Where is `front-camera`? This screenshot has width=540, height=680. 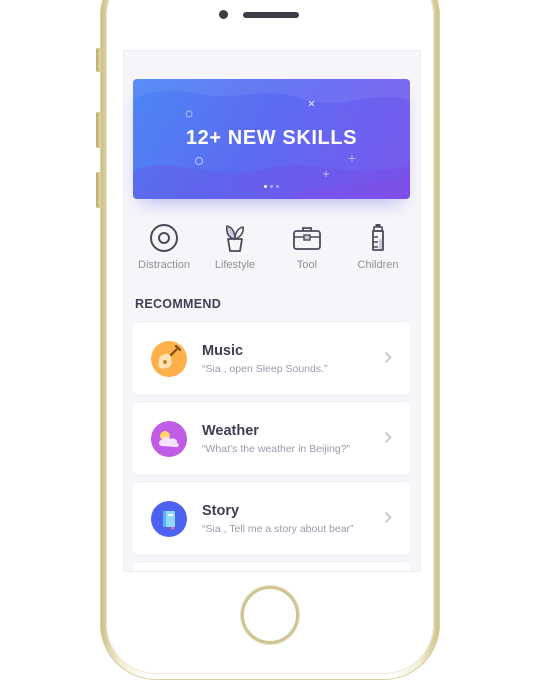
front-camera is located at coordinates (223, 14).